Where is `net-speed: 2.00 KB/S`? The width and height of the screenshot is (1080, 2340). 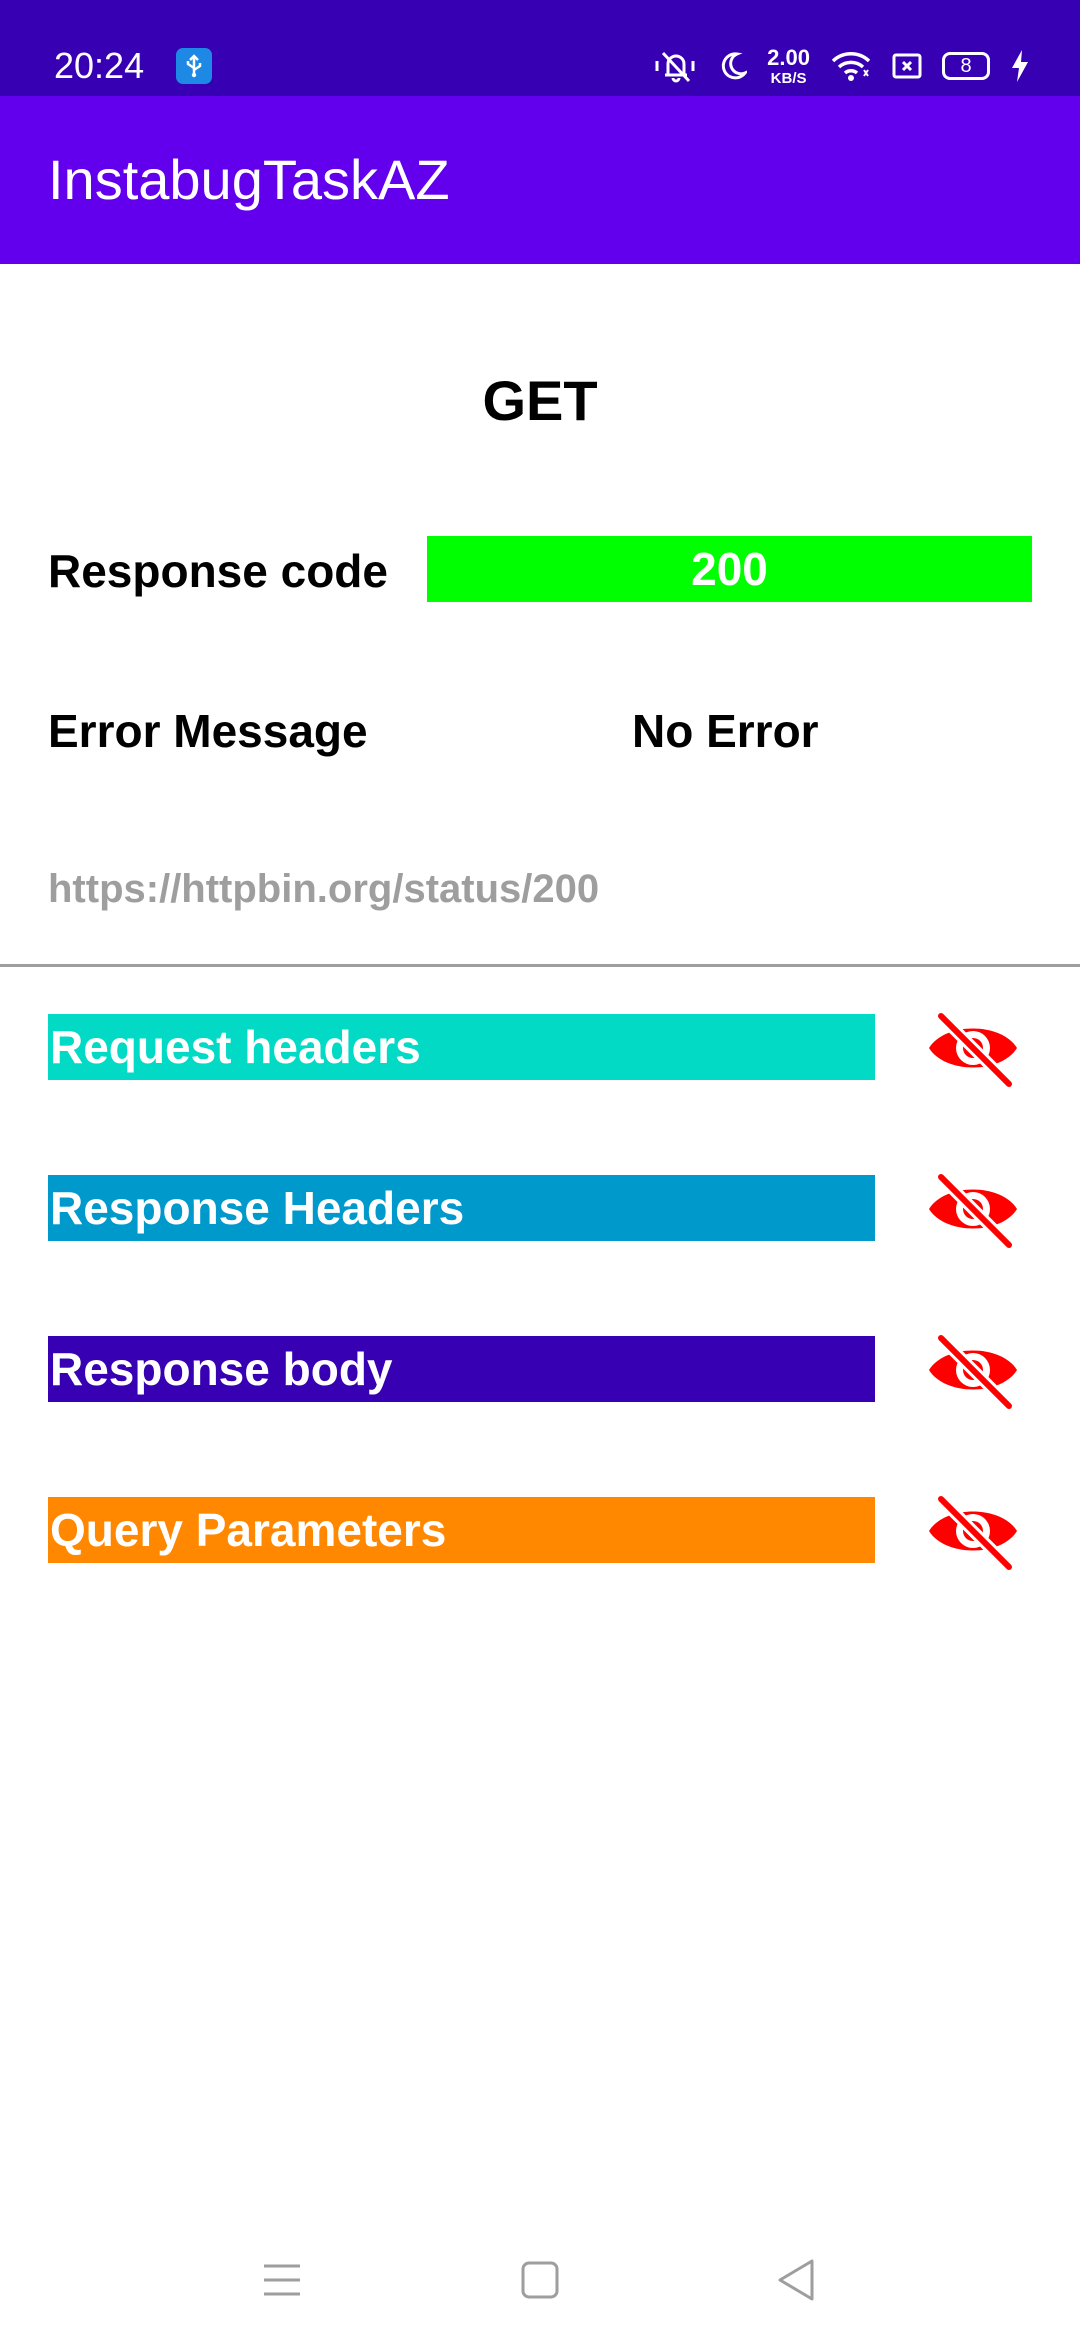
net-speed: 2.00 KB/S is located at coordinates (788, 65).